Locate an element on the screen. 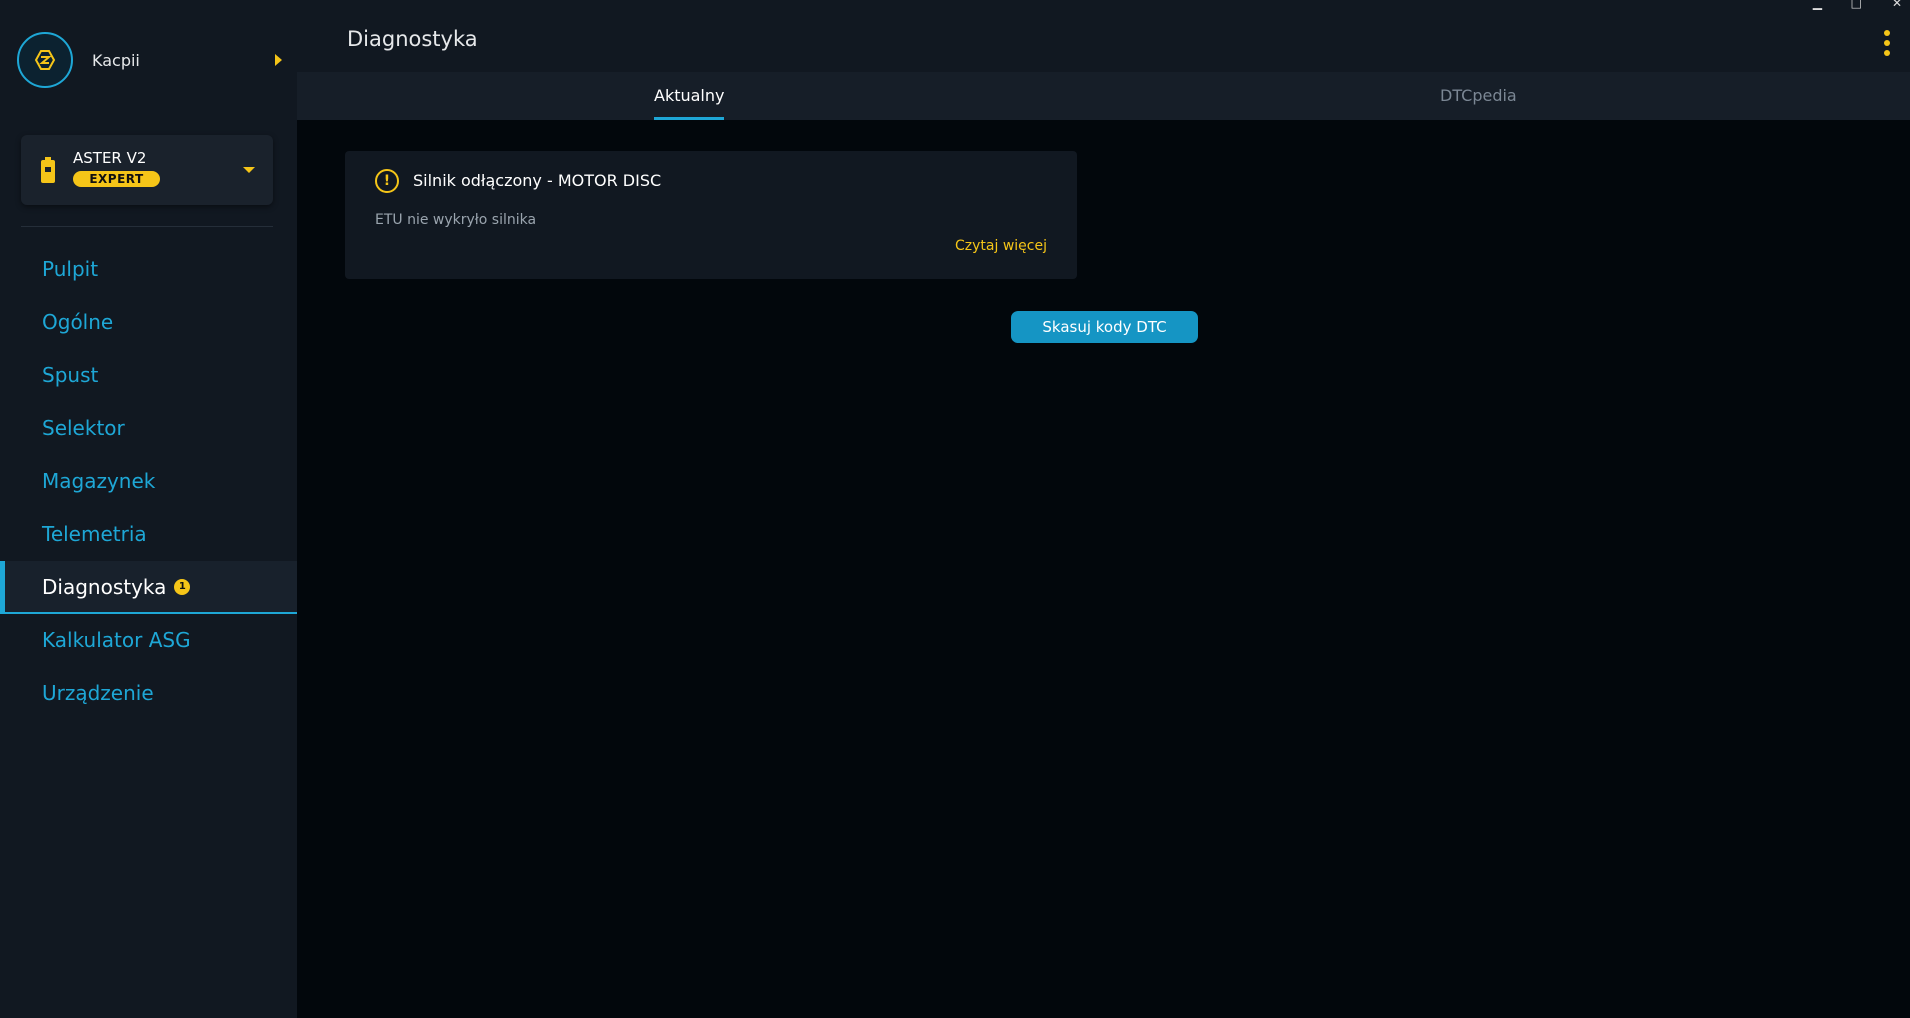 Image resolution: width=1910 pixels, height=1018 pixels. grenade-logo-icon is located at coordinates (45, 60).